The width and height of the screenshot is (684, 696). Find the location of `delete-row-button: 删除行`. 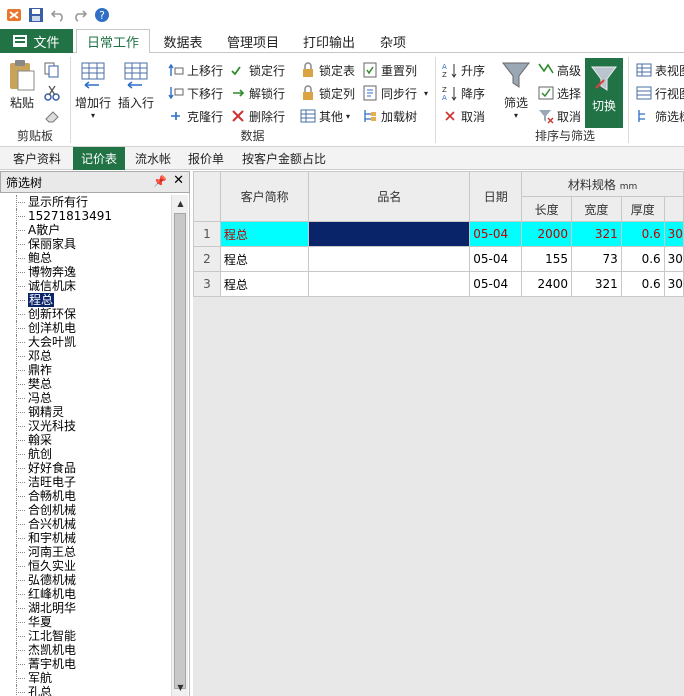

delete-row-button: 删除行 is located at coordinates (257, 116).